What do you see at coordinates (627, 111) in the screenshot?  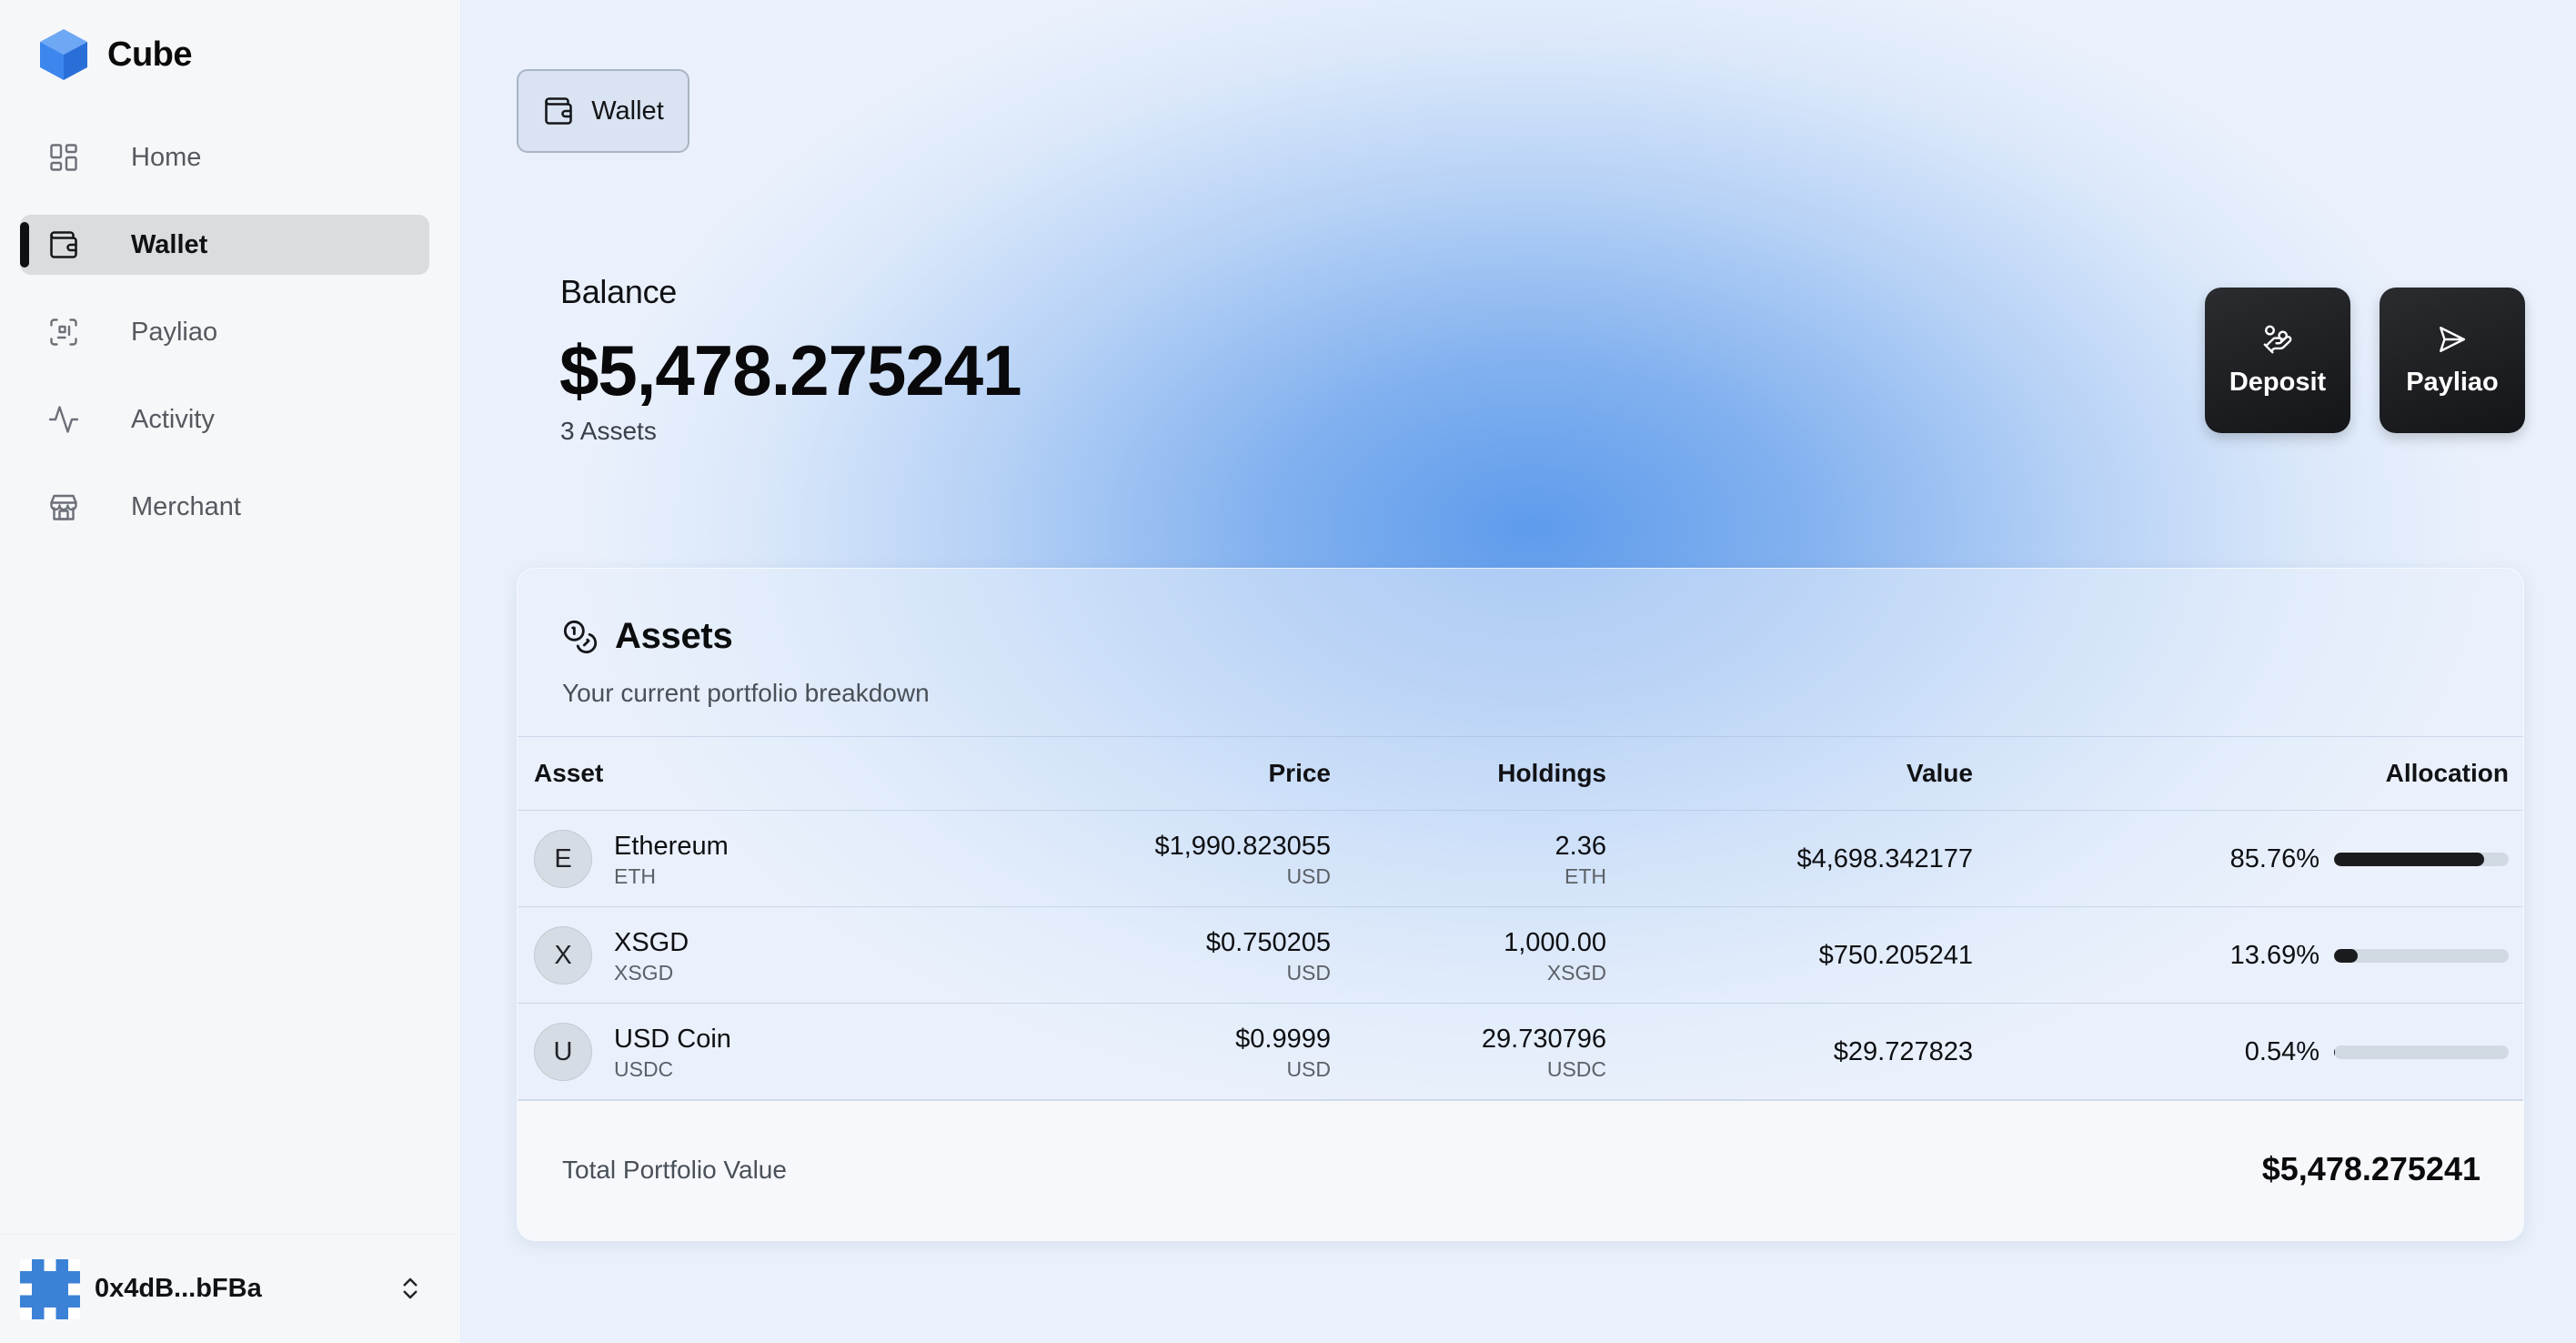 I see `tab-label: Wallet` at bounding box center [627, 111].